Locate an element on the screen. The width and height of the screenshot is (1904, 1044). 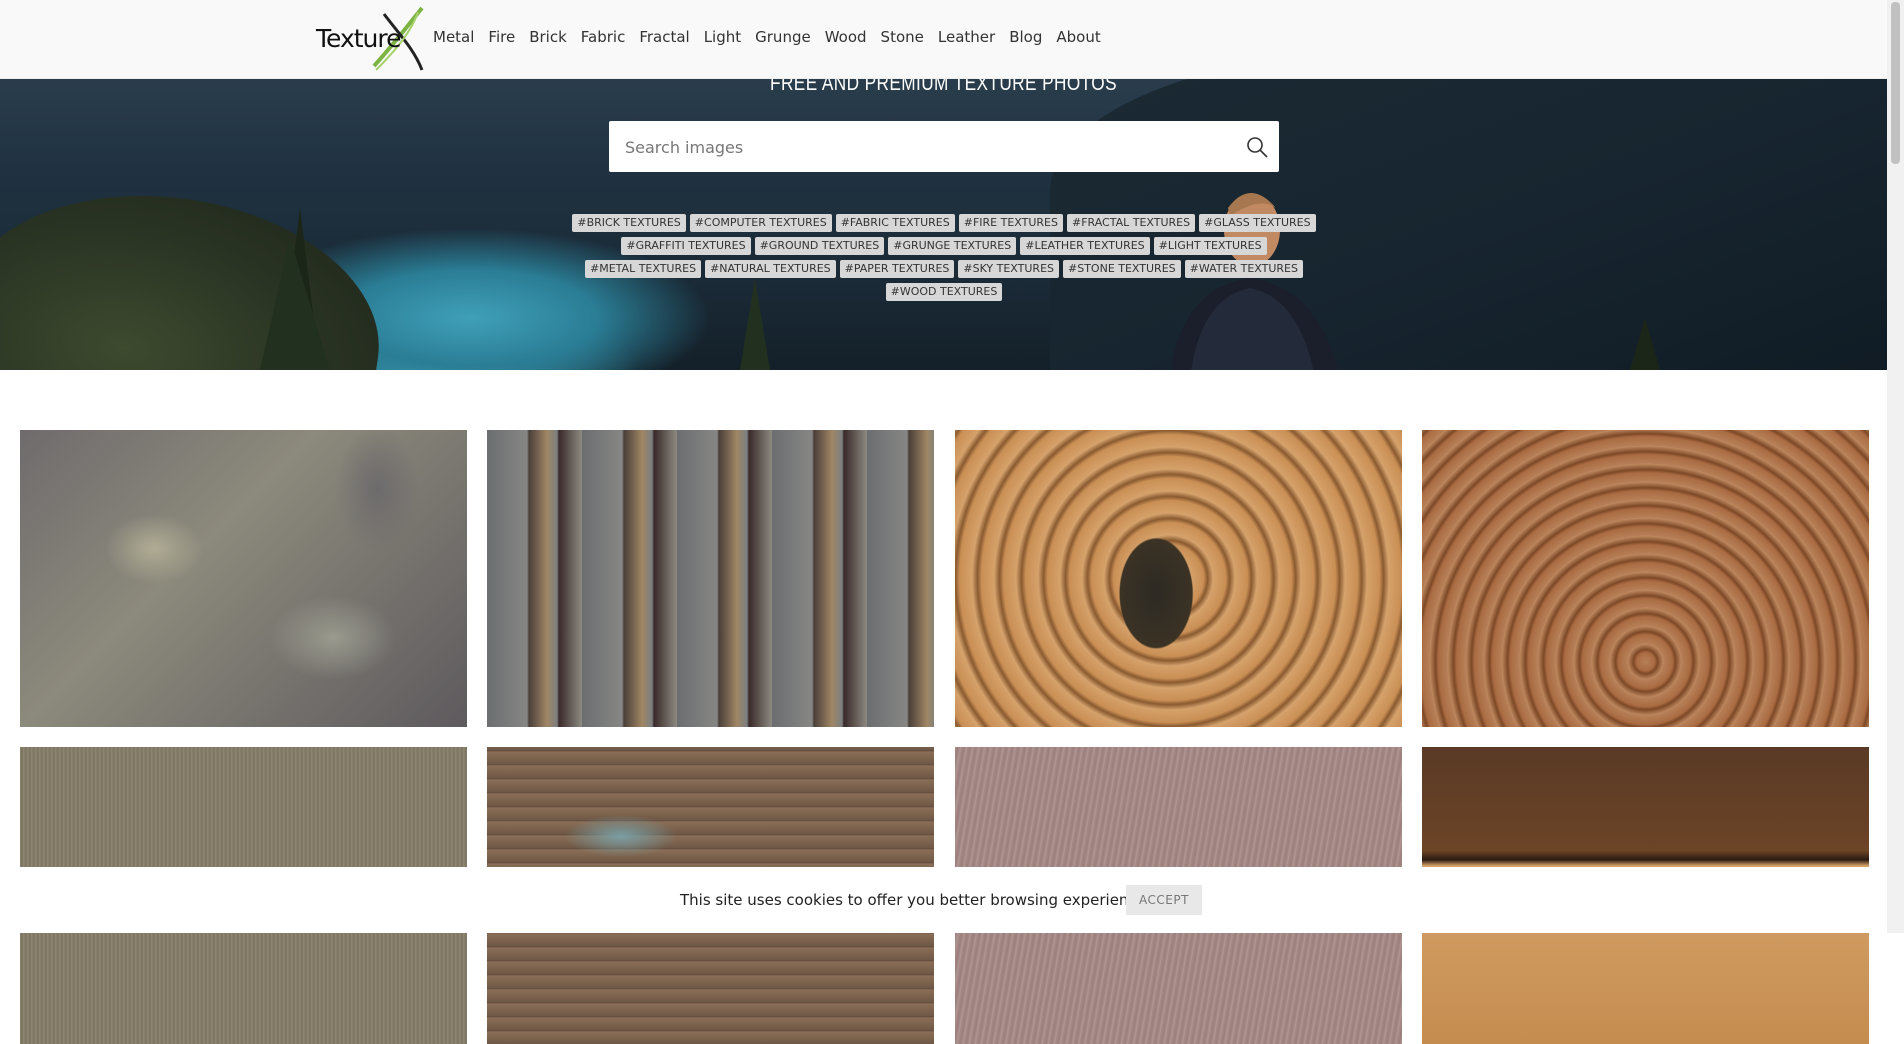
site-logo: Texture is located at coordinates (370, 39).